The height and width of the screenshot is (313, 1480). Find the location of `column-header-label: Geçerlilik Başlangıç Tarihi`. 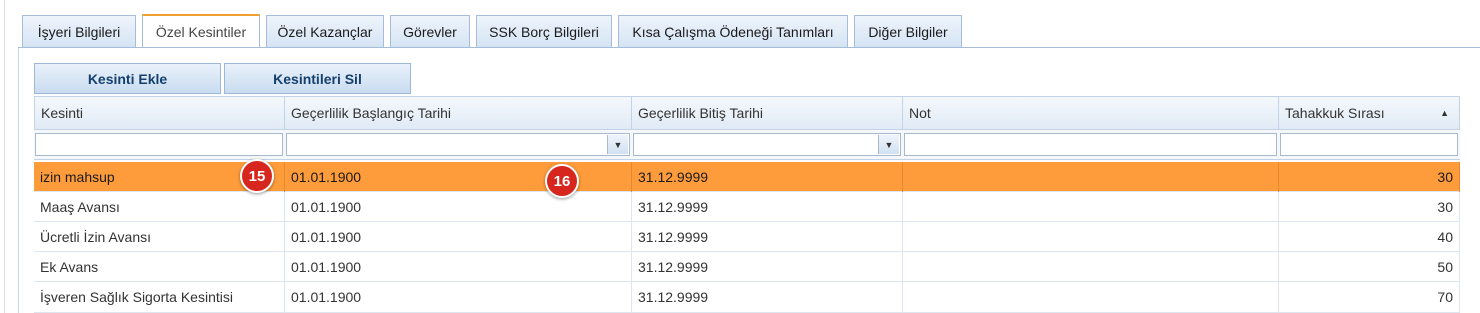

column-header-label: Geçerlilik Başlangıç Tarihi is located at coordinates (371, 113).